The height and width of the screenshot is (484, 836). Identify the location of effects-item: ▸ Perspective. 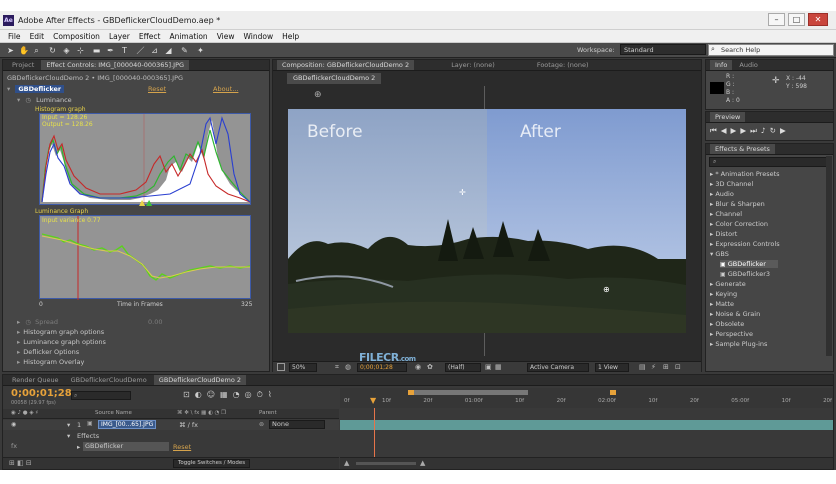
(731, 334).